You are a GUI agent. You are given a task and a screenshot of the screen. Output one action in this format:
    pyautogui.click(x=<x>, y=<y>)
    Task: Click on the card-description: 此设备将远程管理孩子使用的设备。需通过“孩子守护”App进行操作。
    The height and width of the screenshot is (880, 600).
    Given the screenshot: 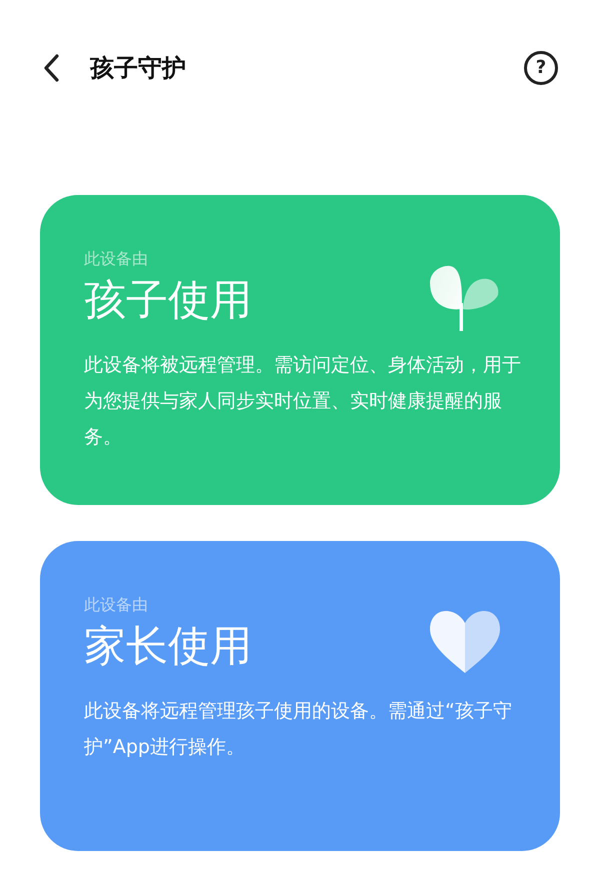 What is the action you would take?
    pyautogui.click(x=298, y=729)
    